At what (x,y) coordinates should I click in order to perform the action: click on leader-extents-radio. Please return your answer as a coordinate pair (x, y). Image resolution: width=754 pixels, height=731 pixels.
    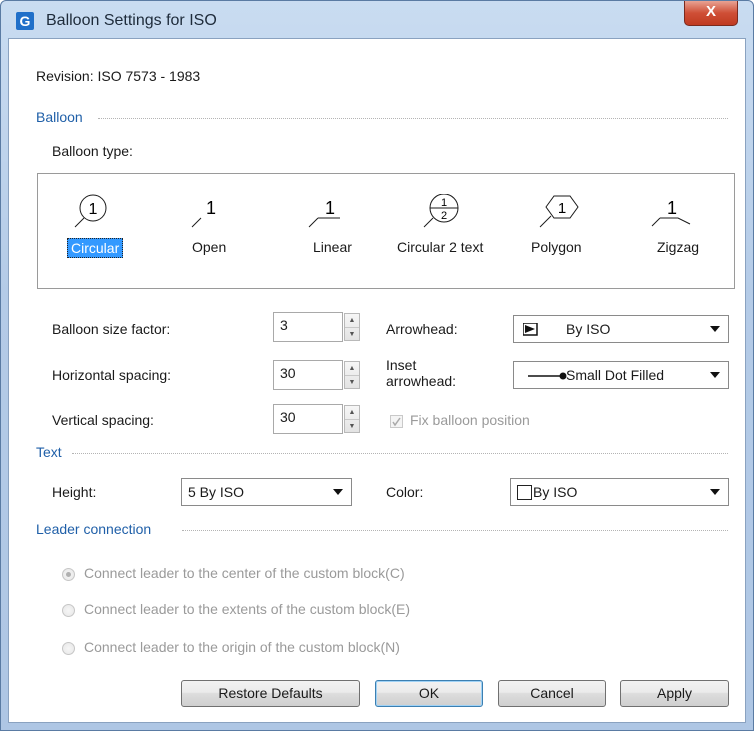
    Looking at the image, I should click on (68, 610).